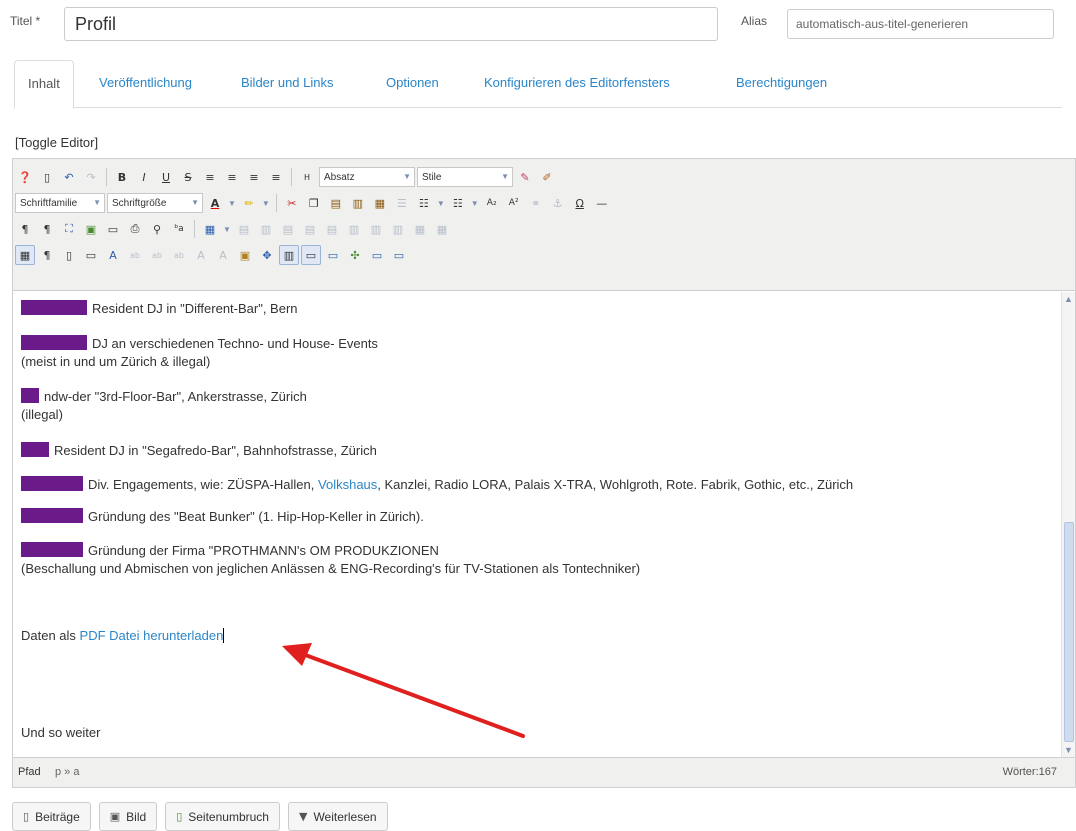 The height and width of the screenshot is (831, 1076). I want to click on attributes-icon: ab, so click(179, 255).